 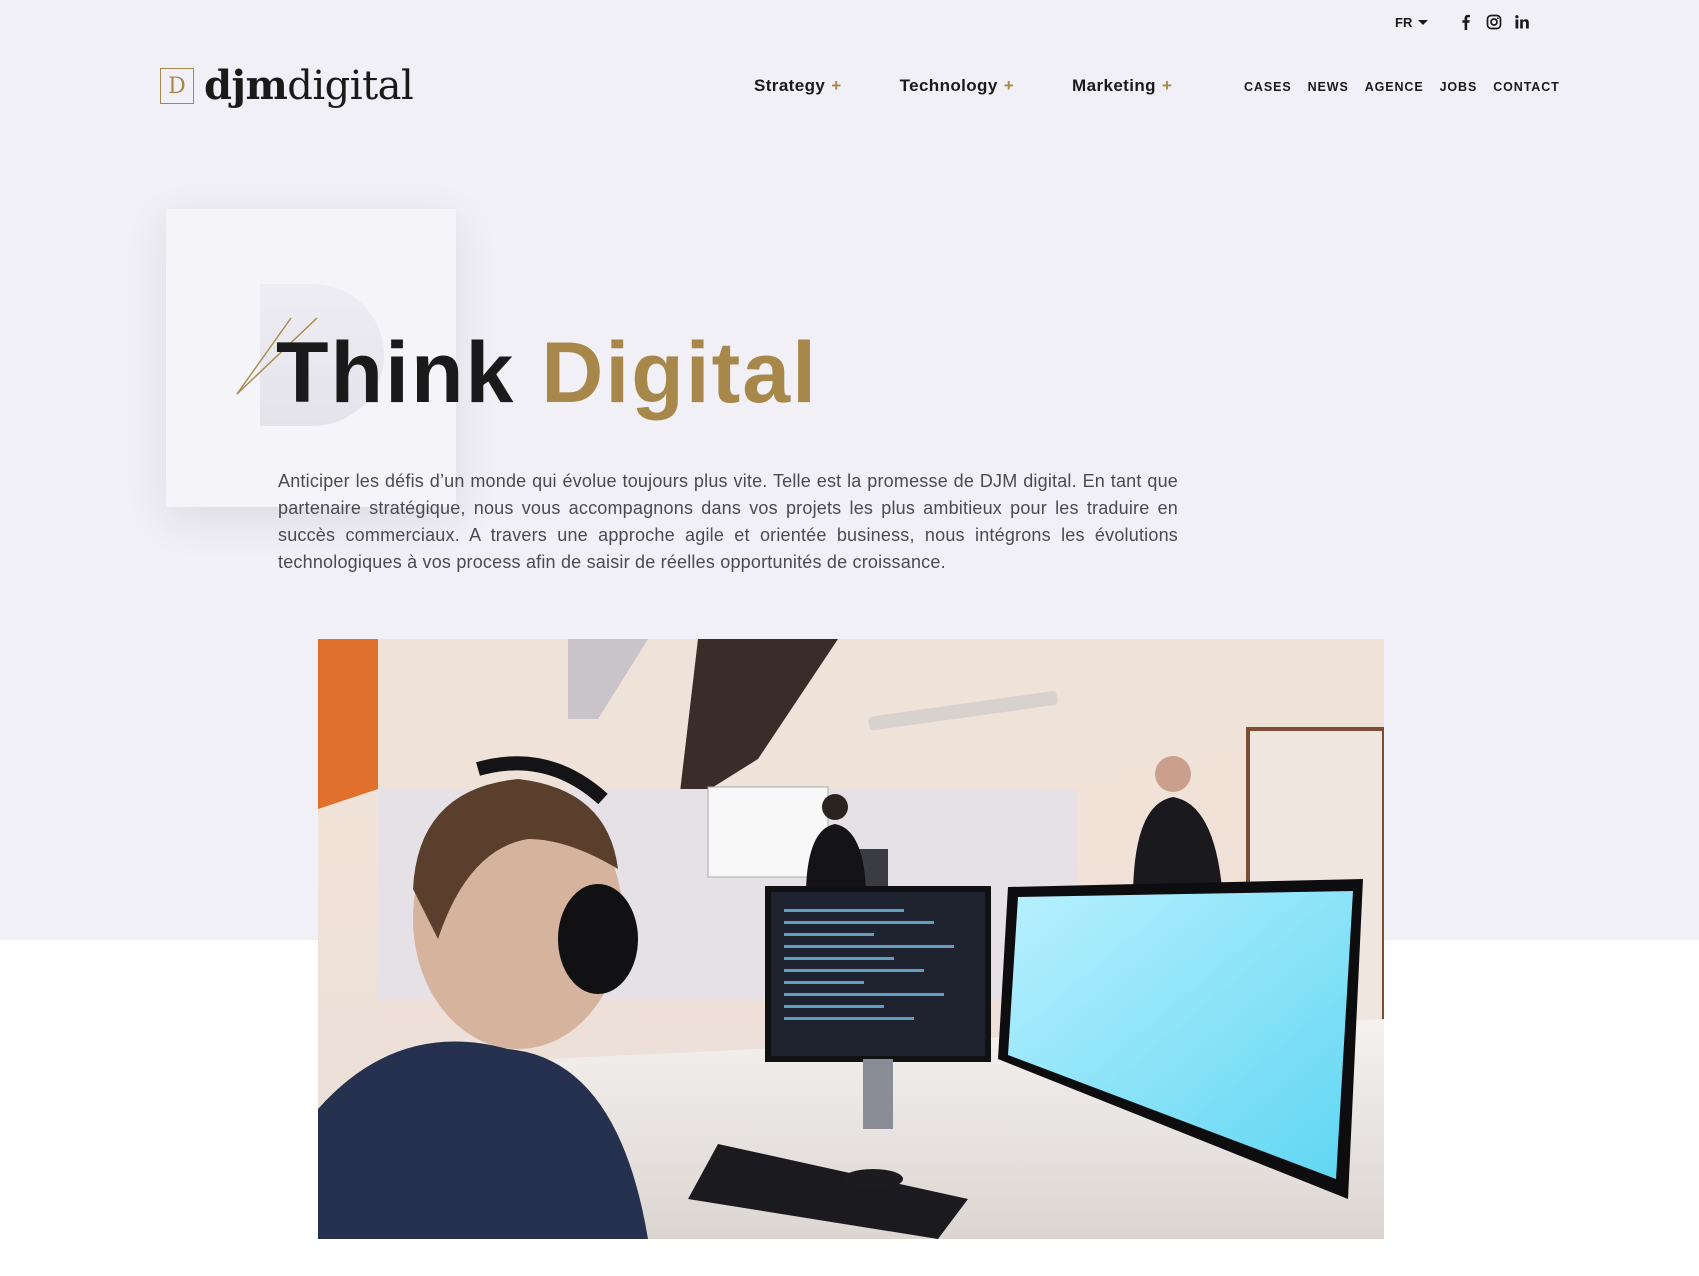 I want to click on language-selector: FR, so click(x=1412, y=22).